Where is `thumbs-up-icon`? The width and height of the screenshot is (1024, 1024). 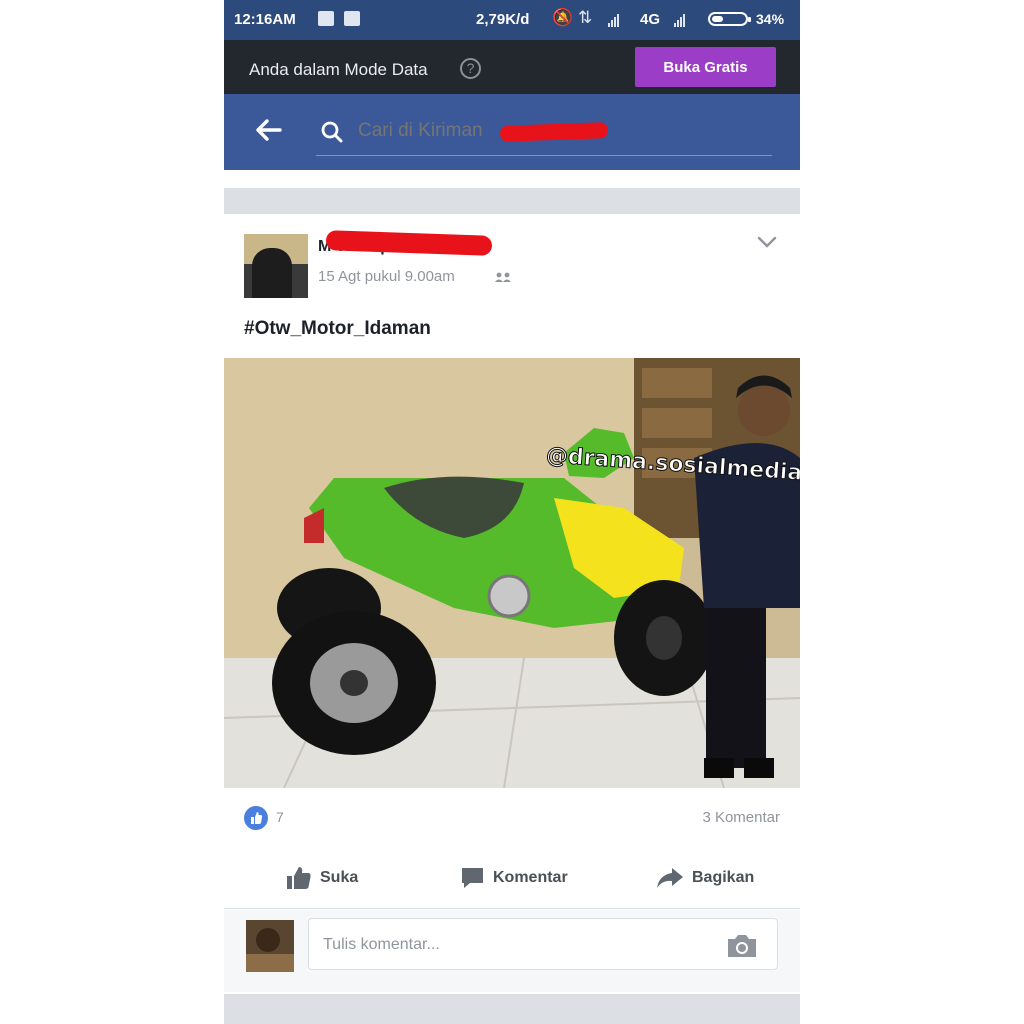 thumbs-up-icon is located at coordinates (299, 878).